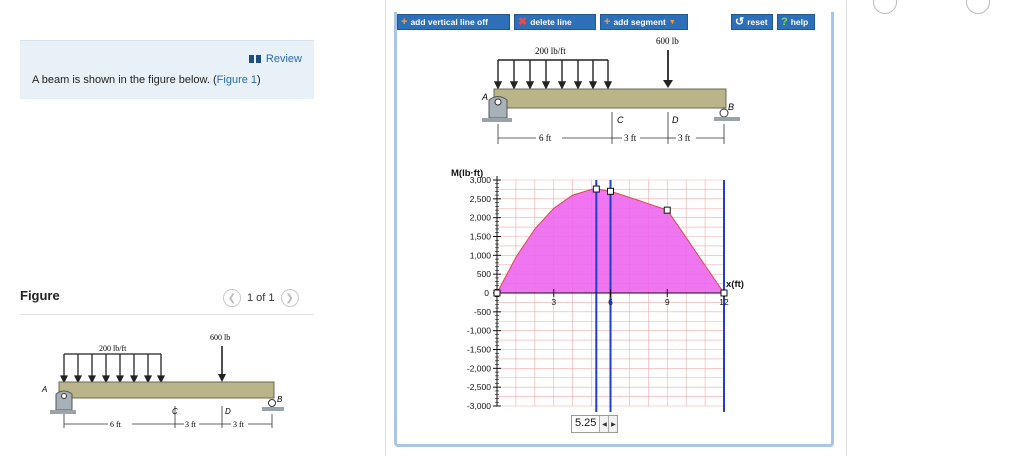 The width and height of the screenshot is (1024, 456). Describe the element at coordinates (481, 237) in the screenshot. I see `y-tick-label: 1,500` at that location.